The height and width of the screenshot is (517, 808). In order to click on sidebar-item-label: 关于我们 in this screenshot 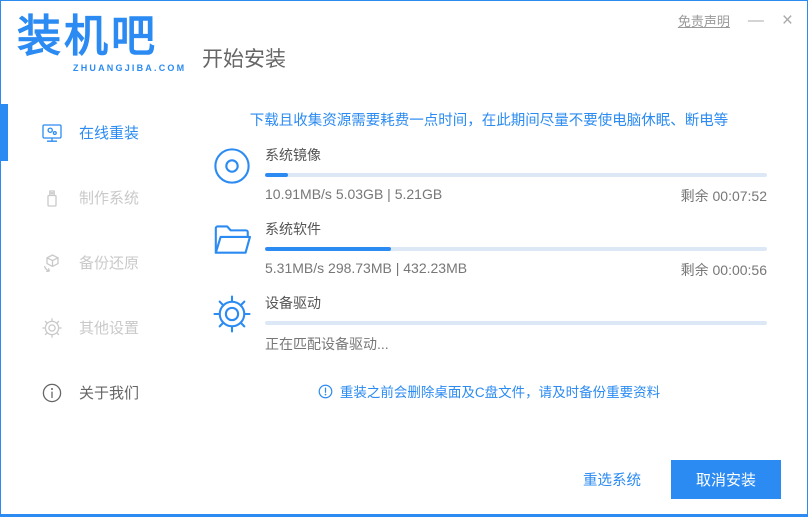, I will do `click(109, 393)`.